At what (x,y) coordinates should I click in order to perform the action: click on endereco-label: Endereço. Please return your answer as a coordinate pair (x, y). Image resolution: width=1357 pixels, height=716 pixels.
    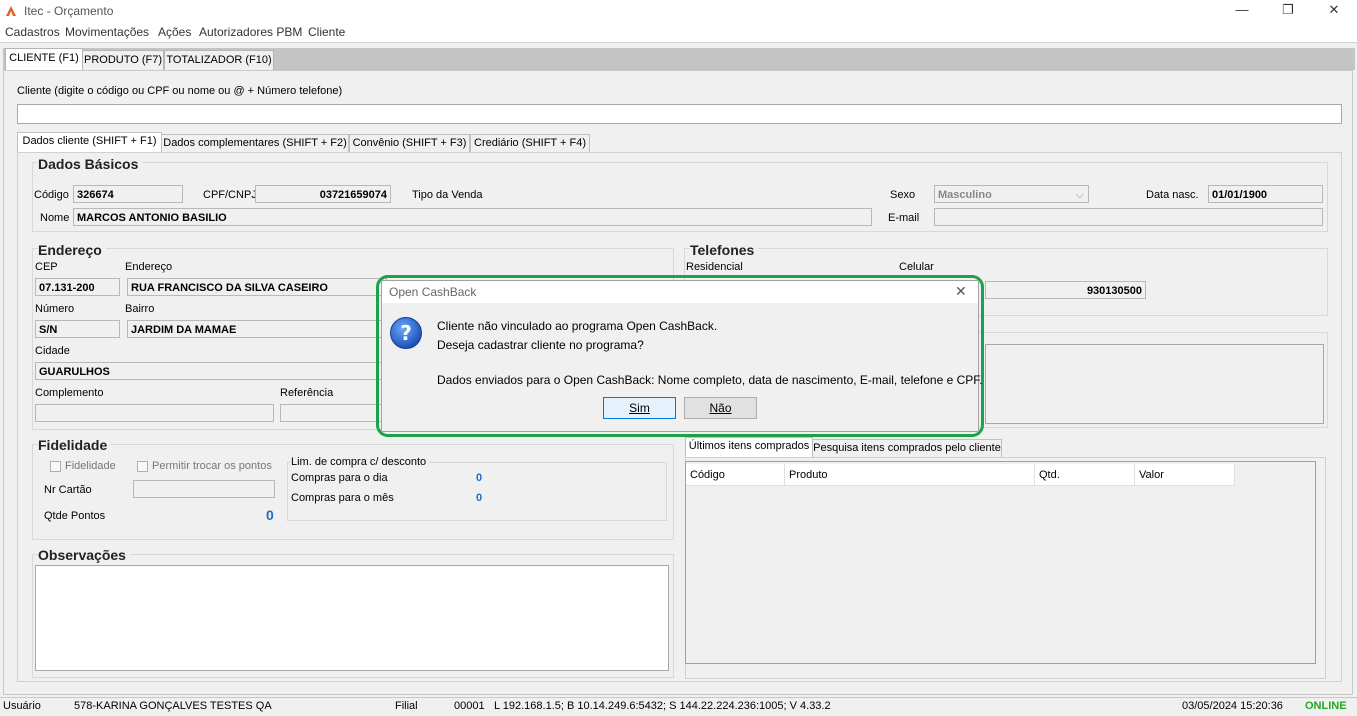
    Looking at the image, I should click on (149, 267).